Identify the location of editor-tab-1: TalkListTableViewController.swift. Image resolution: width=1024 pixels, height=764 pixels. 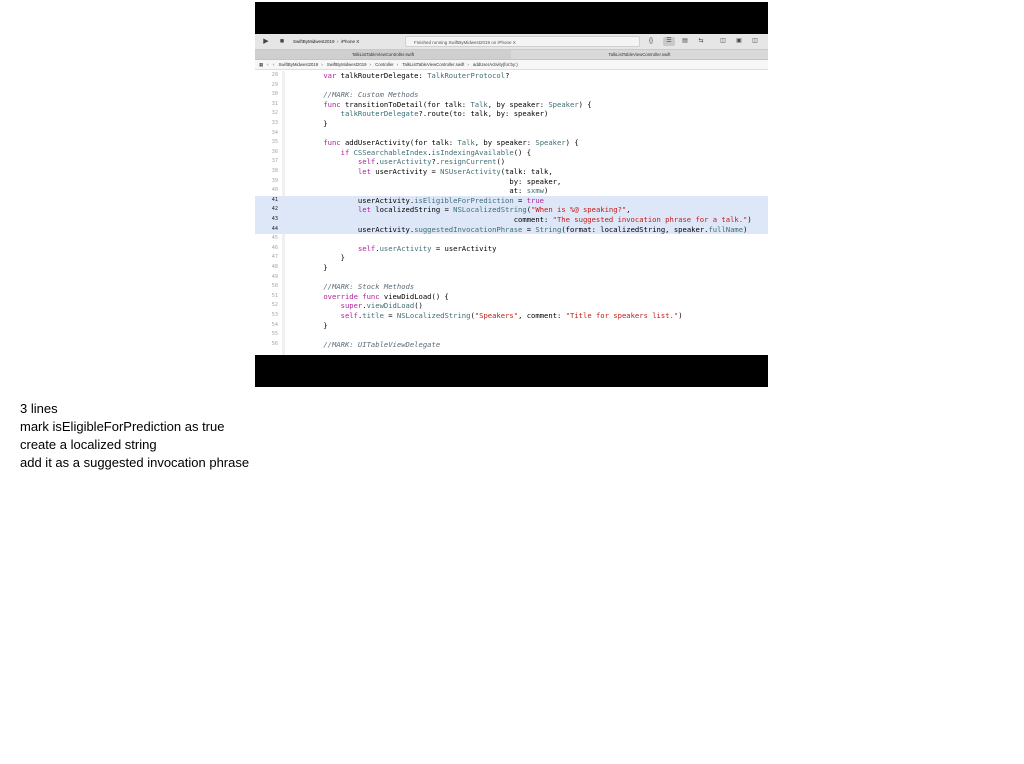
(383, 54).